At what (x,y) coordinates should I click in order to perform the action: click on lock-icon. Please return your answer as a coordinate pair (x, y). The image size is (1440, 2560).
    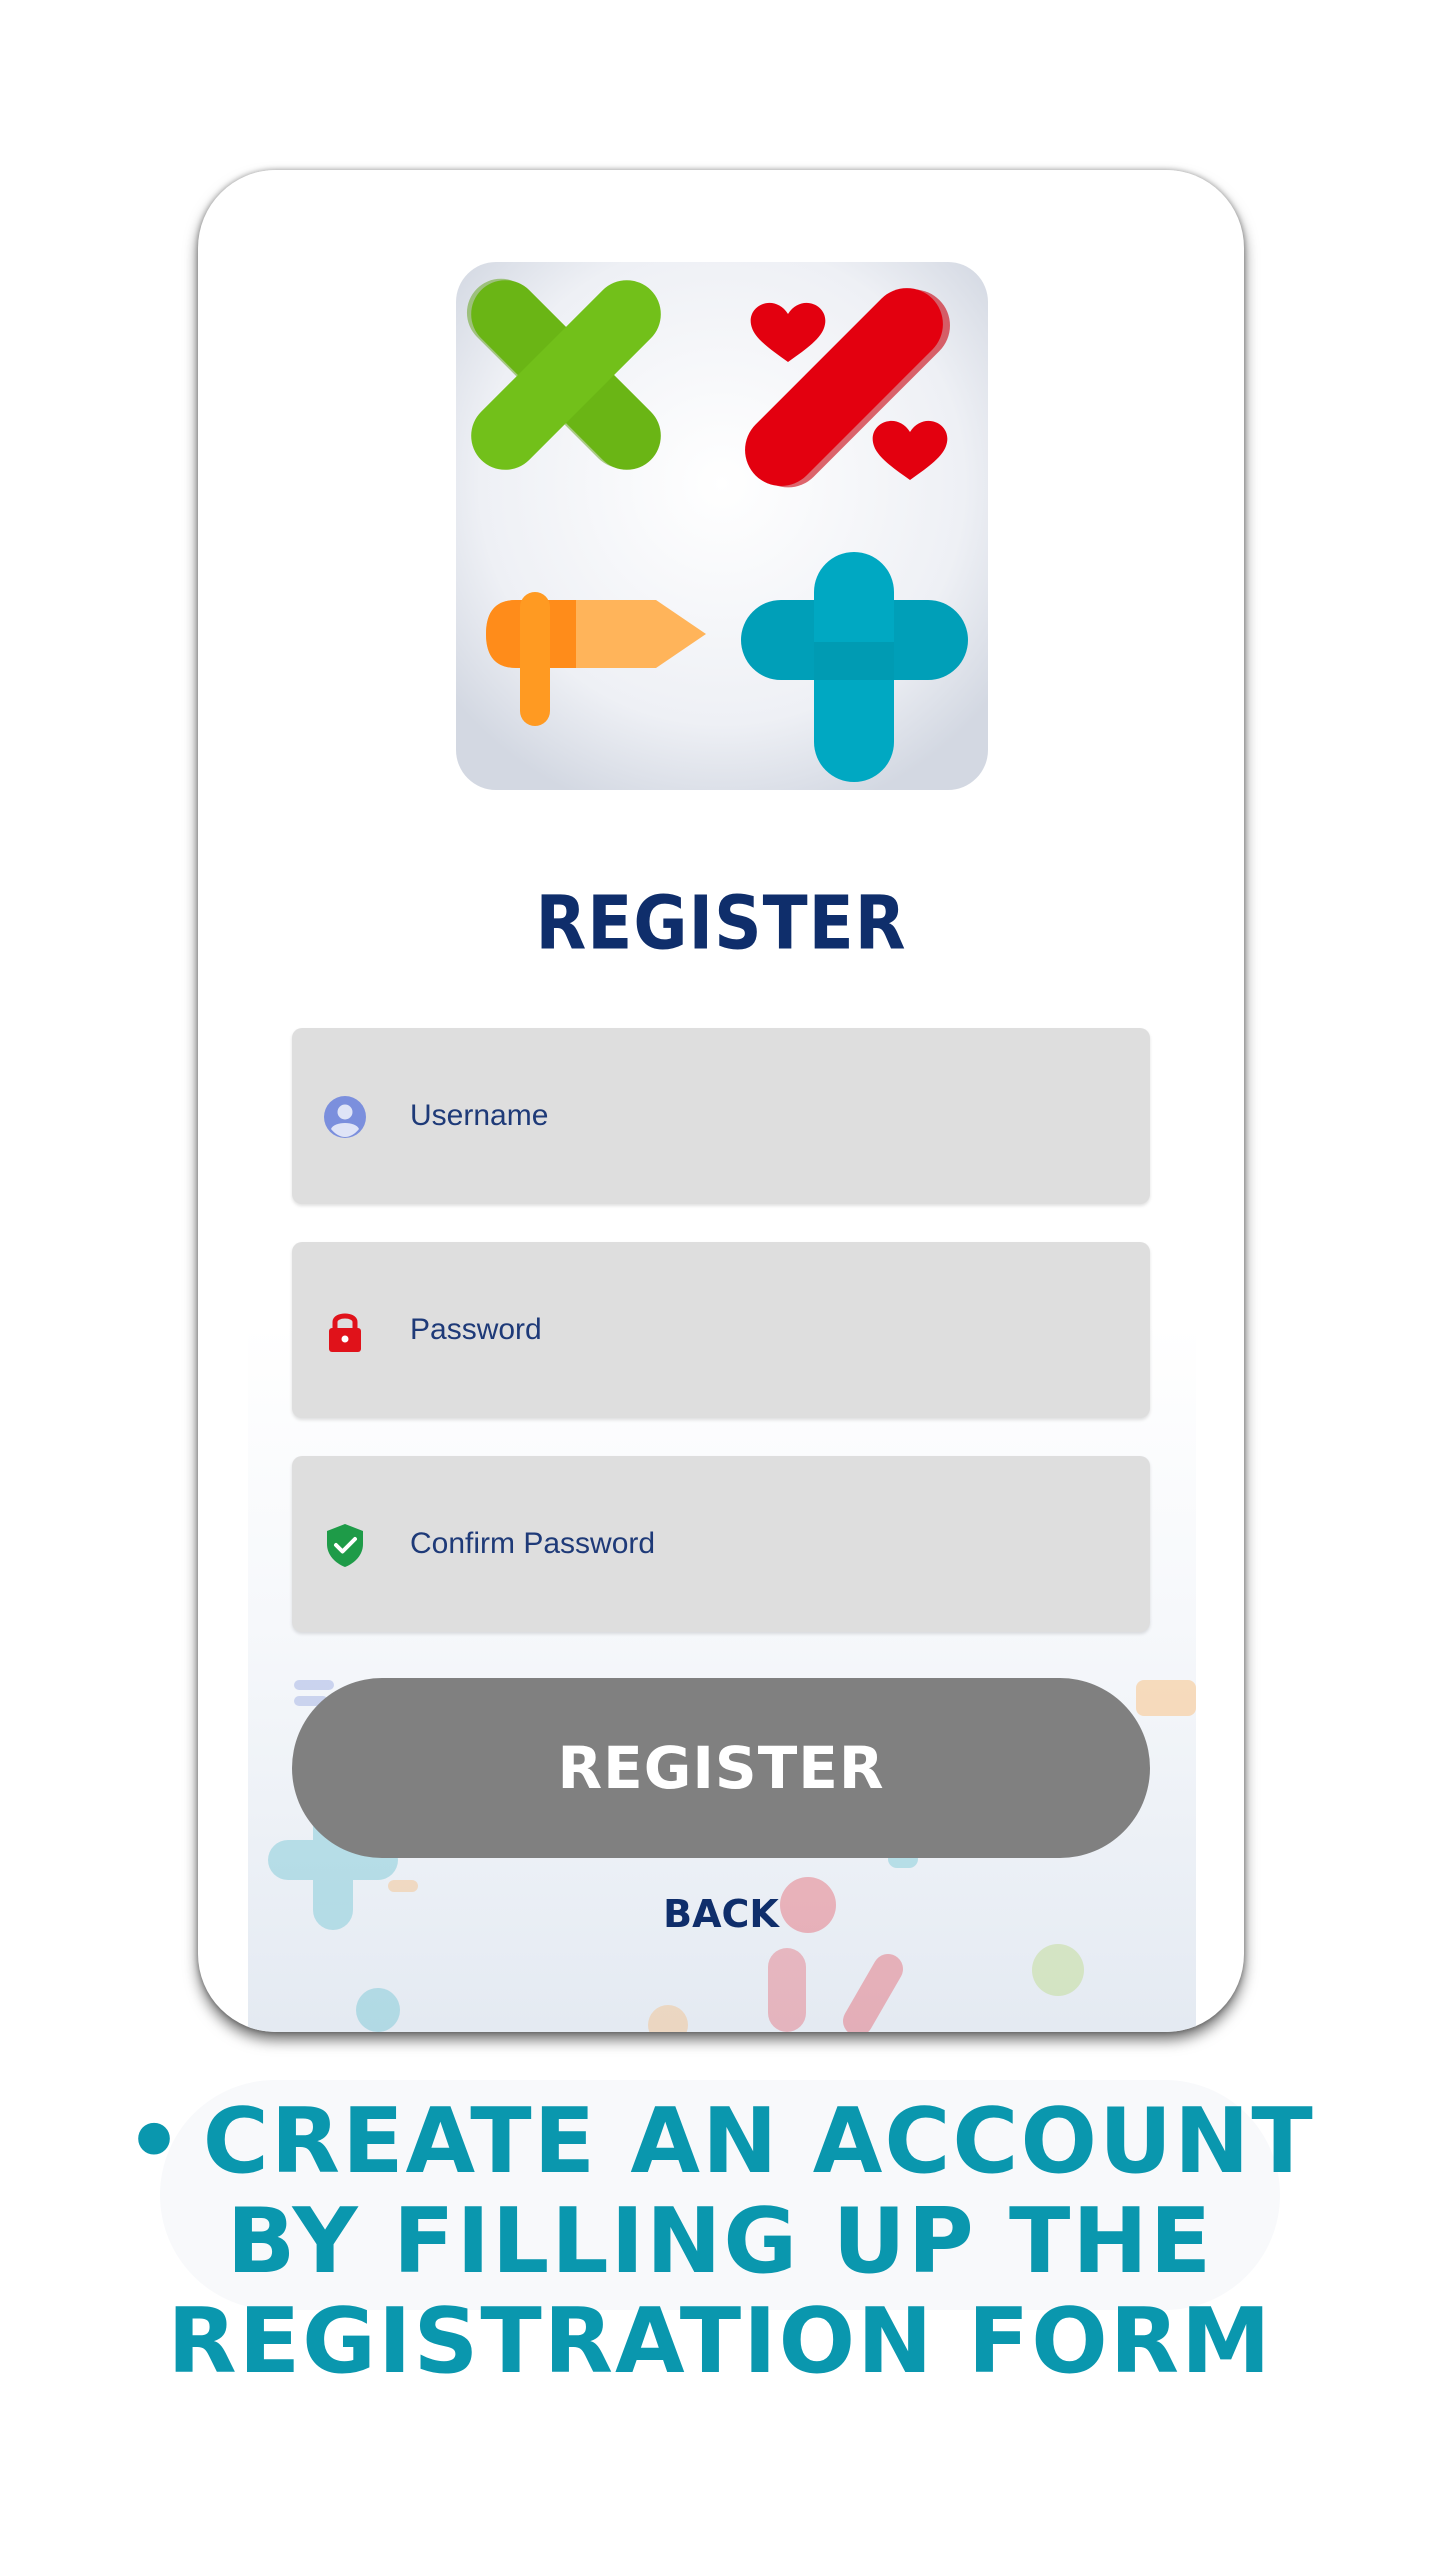
    Looking at the image, I should click on (345, 1331).